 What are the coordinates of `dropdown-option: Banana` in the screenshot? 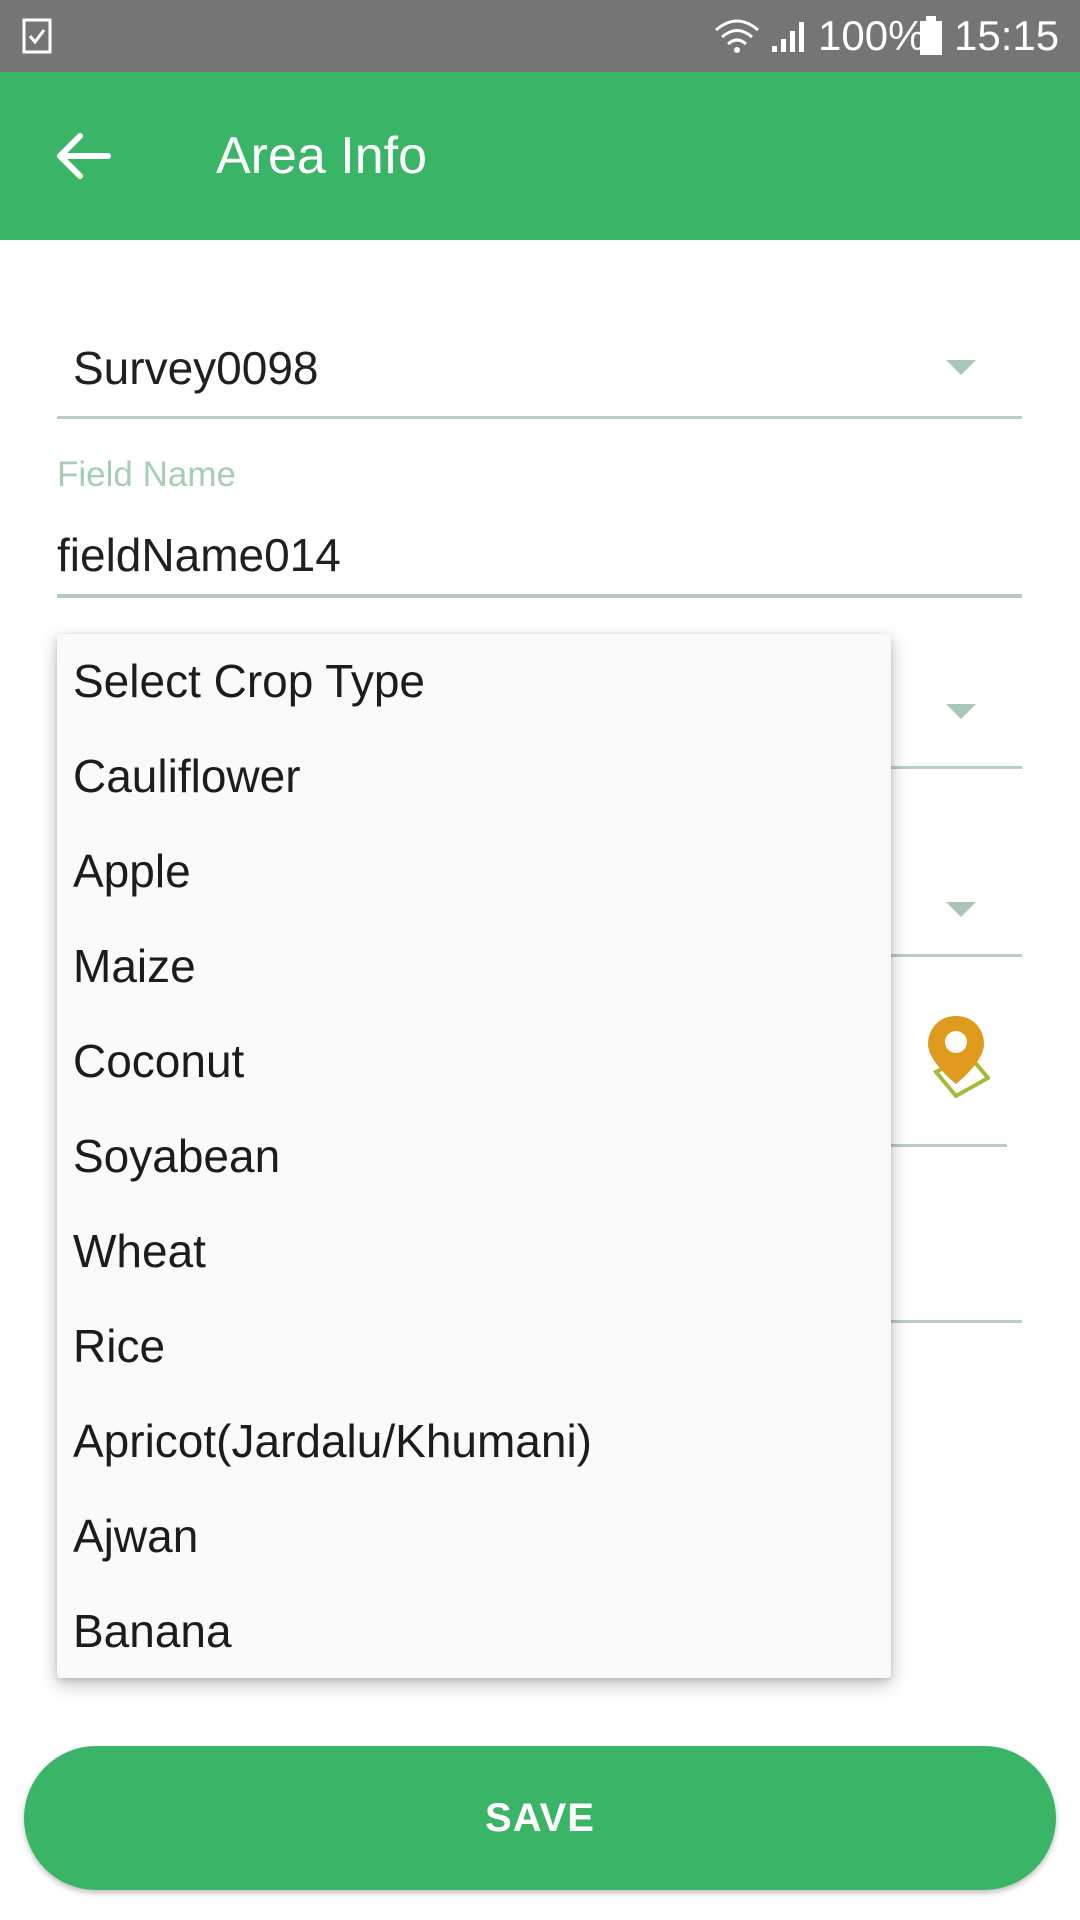 It's located at (474, 1631).